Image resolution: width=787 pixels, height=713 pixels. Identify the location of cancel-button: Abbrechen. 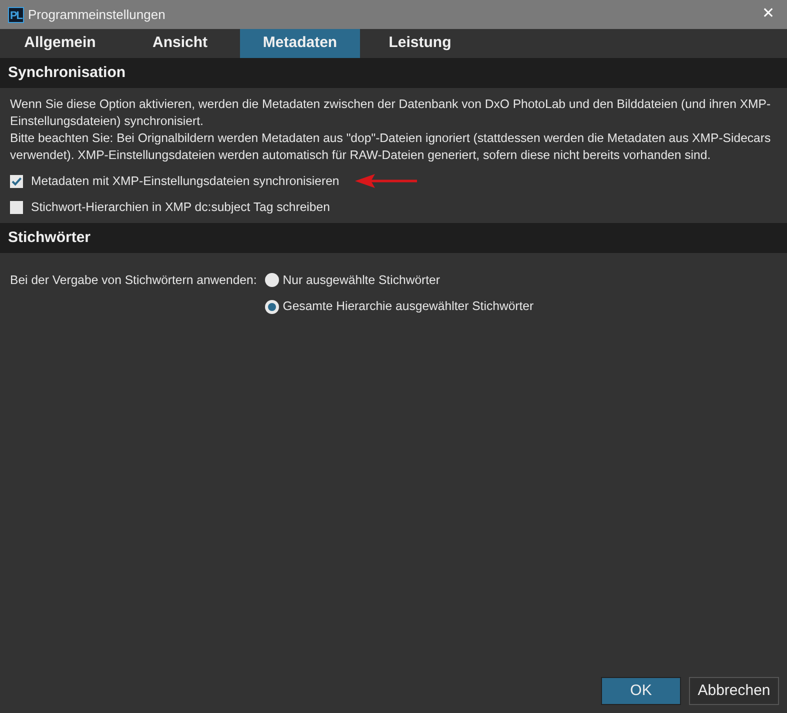
(734, 691).